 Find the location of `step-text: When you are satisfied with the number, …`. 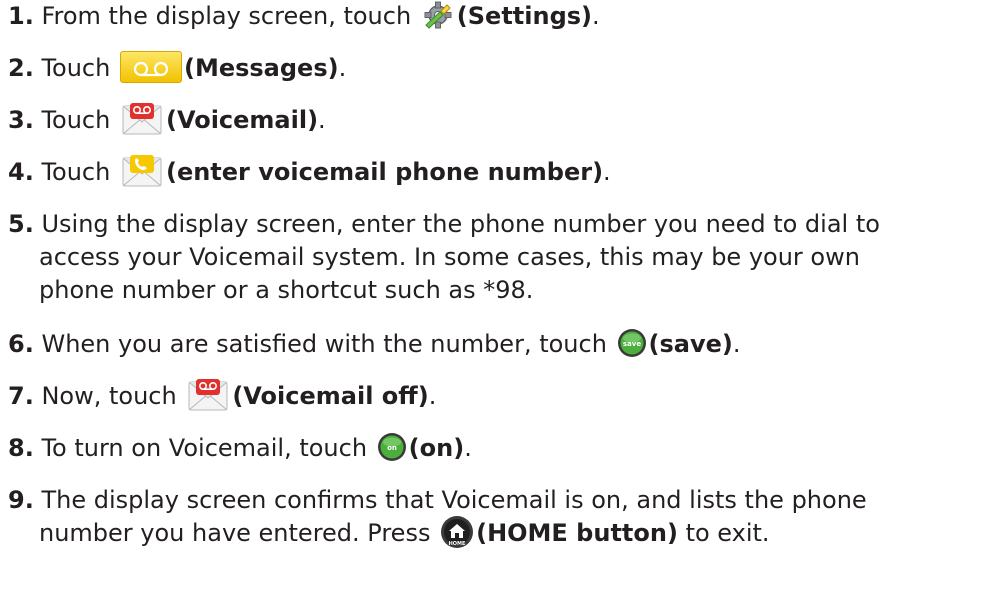

step-text: When you are satisfied with the number, … is located at coordinates (324, 344).